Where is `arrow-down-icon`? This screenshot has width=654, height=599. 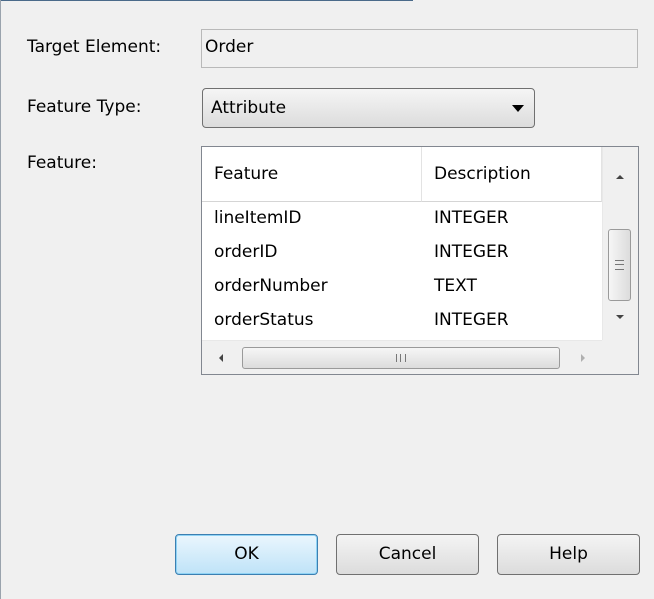
arrow-down-icon is located at coordinates (620, 317).